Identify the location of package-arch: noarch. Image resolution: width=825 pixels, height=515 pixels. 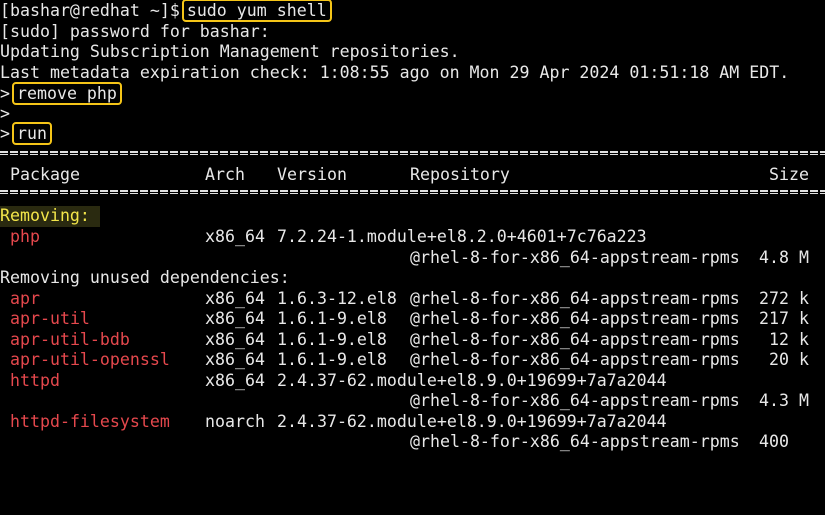
(235, 421).